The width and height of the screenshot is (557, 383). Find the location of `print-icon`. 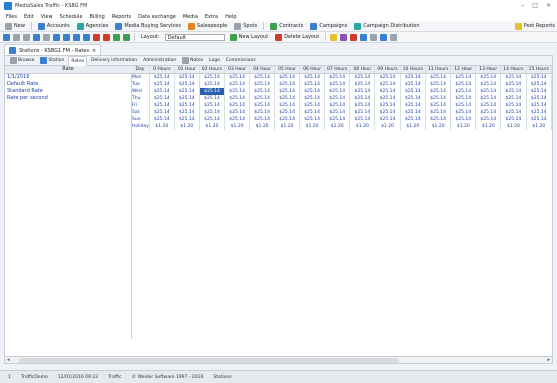

print-icon is located at coordinates (6, 37).